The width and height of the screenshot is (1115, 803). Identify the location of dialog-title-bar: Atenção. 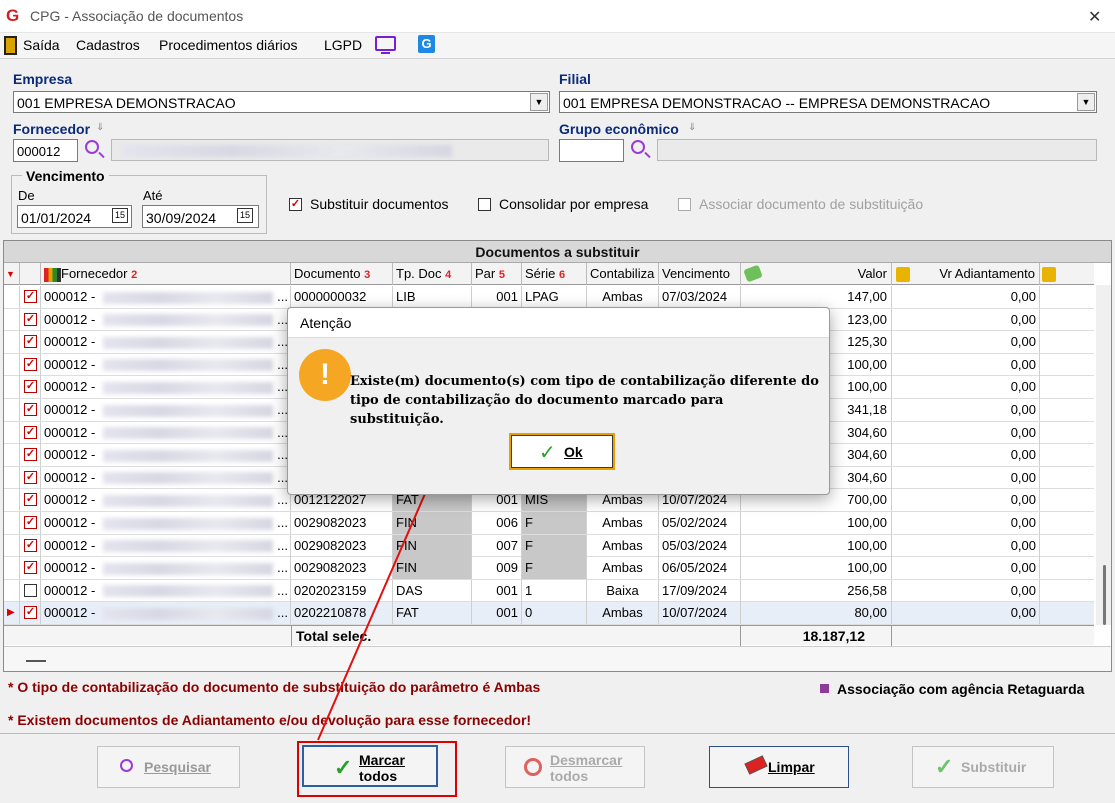
(558, 323).